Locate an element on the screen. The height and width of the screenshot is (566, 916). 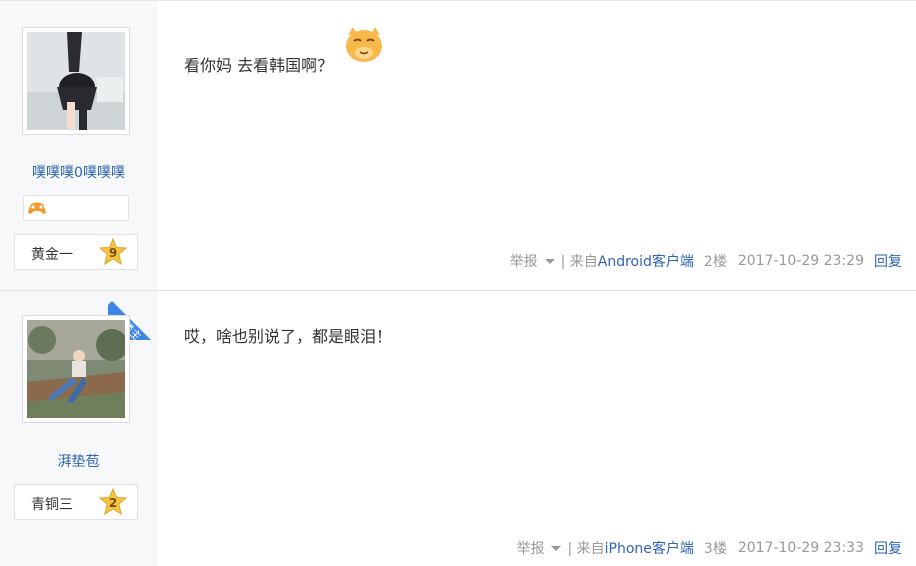
author-name: 噗噗噗0噗噗噗 is located at coordinates (78, 172).